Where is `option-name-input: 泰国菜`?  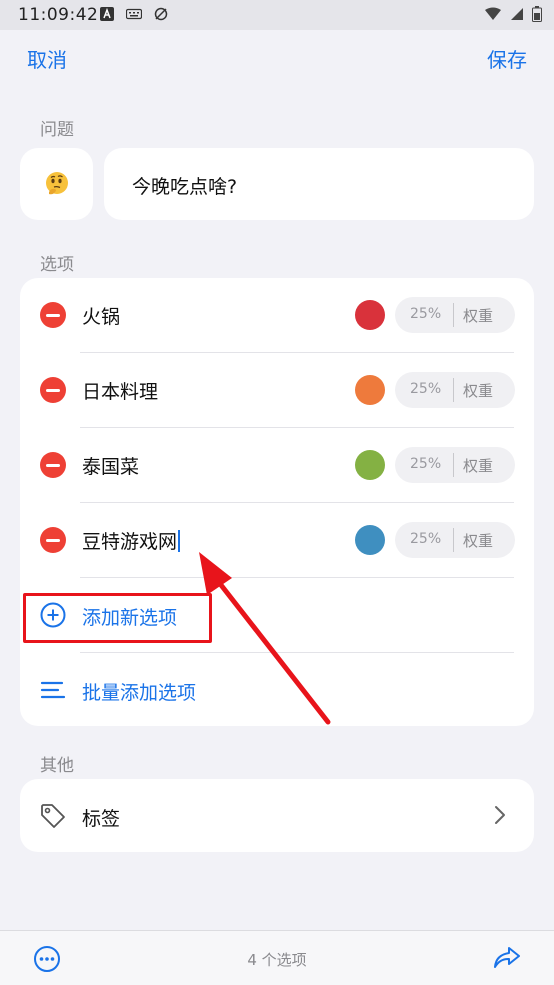 option-name-input: 泰国菜 is located at coordinates (110, 465).